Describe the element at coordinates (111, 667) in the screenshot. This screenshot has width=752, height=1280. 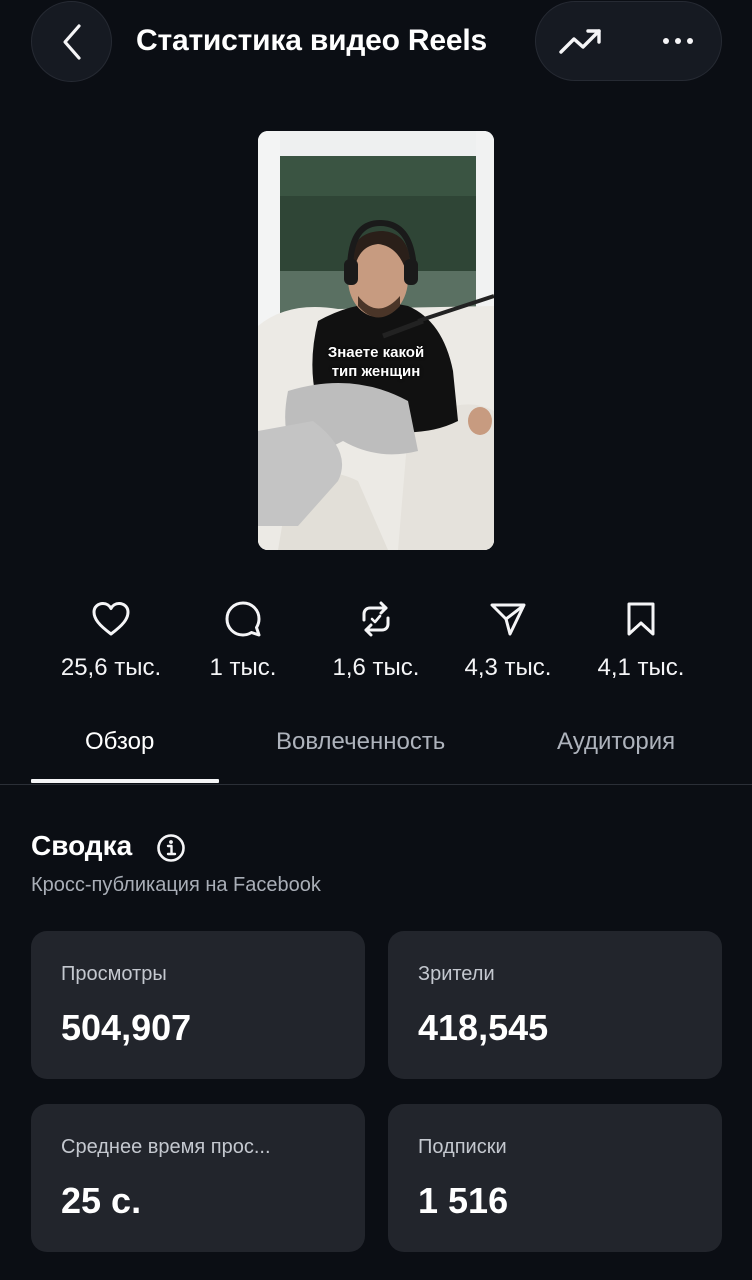
I see `likes-count: 25,6 тыс.` at that location.